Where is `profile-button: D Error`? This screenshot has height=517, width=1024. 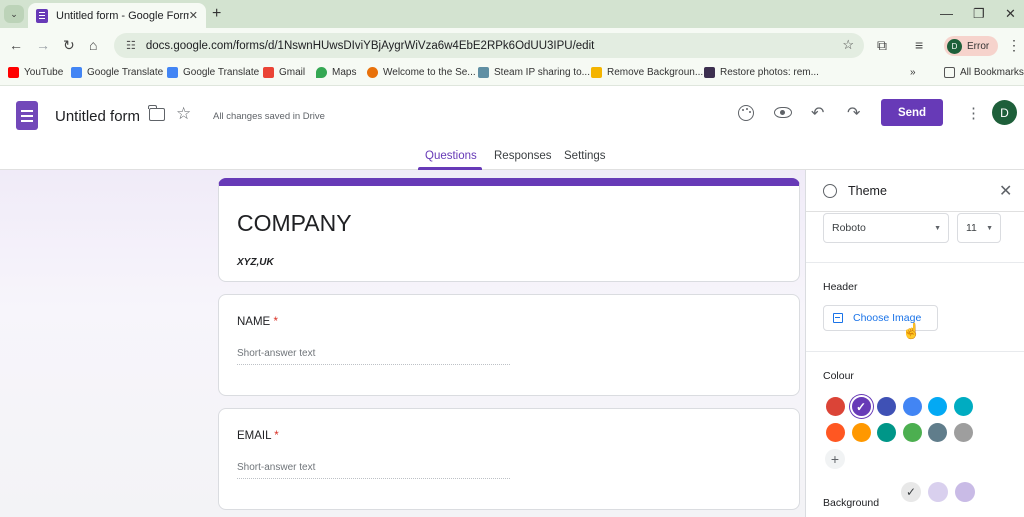 profile-button: D Error is located at coordinates (971, 46).